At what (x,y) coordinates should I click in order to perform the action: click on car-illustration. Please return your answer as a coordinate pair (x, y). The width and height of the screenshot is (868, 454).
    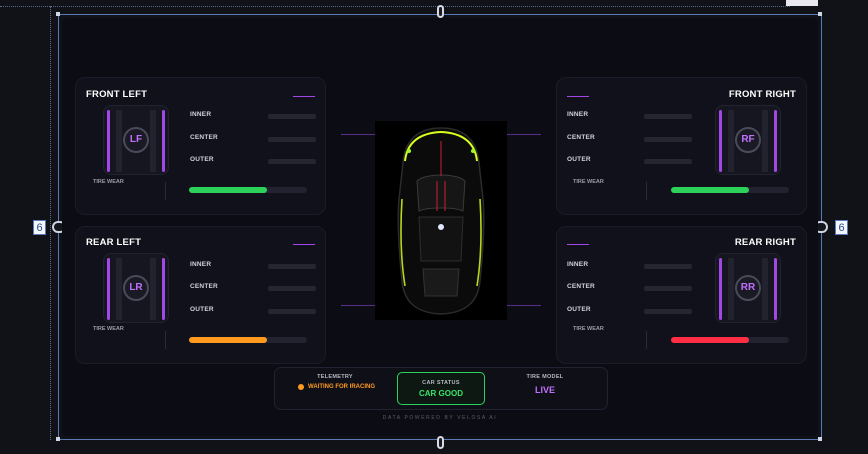
    Looking at the image, I should click on (441, 221).